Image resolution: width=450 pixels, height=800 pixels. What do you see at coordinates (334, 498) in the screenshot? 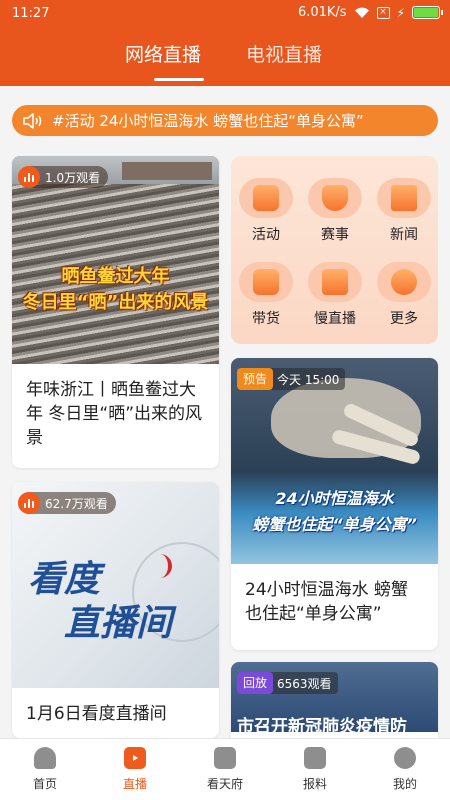
I see `caption-line-1: 24小时恒温海水` at bounding box center [334, 498].